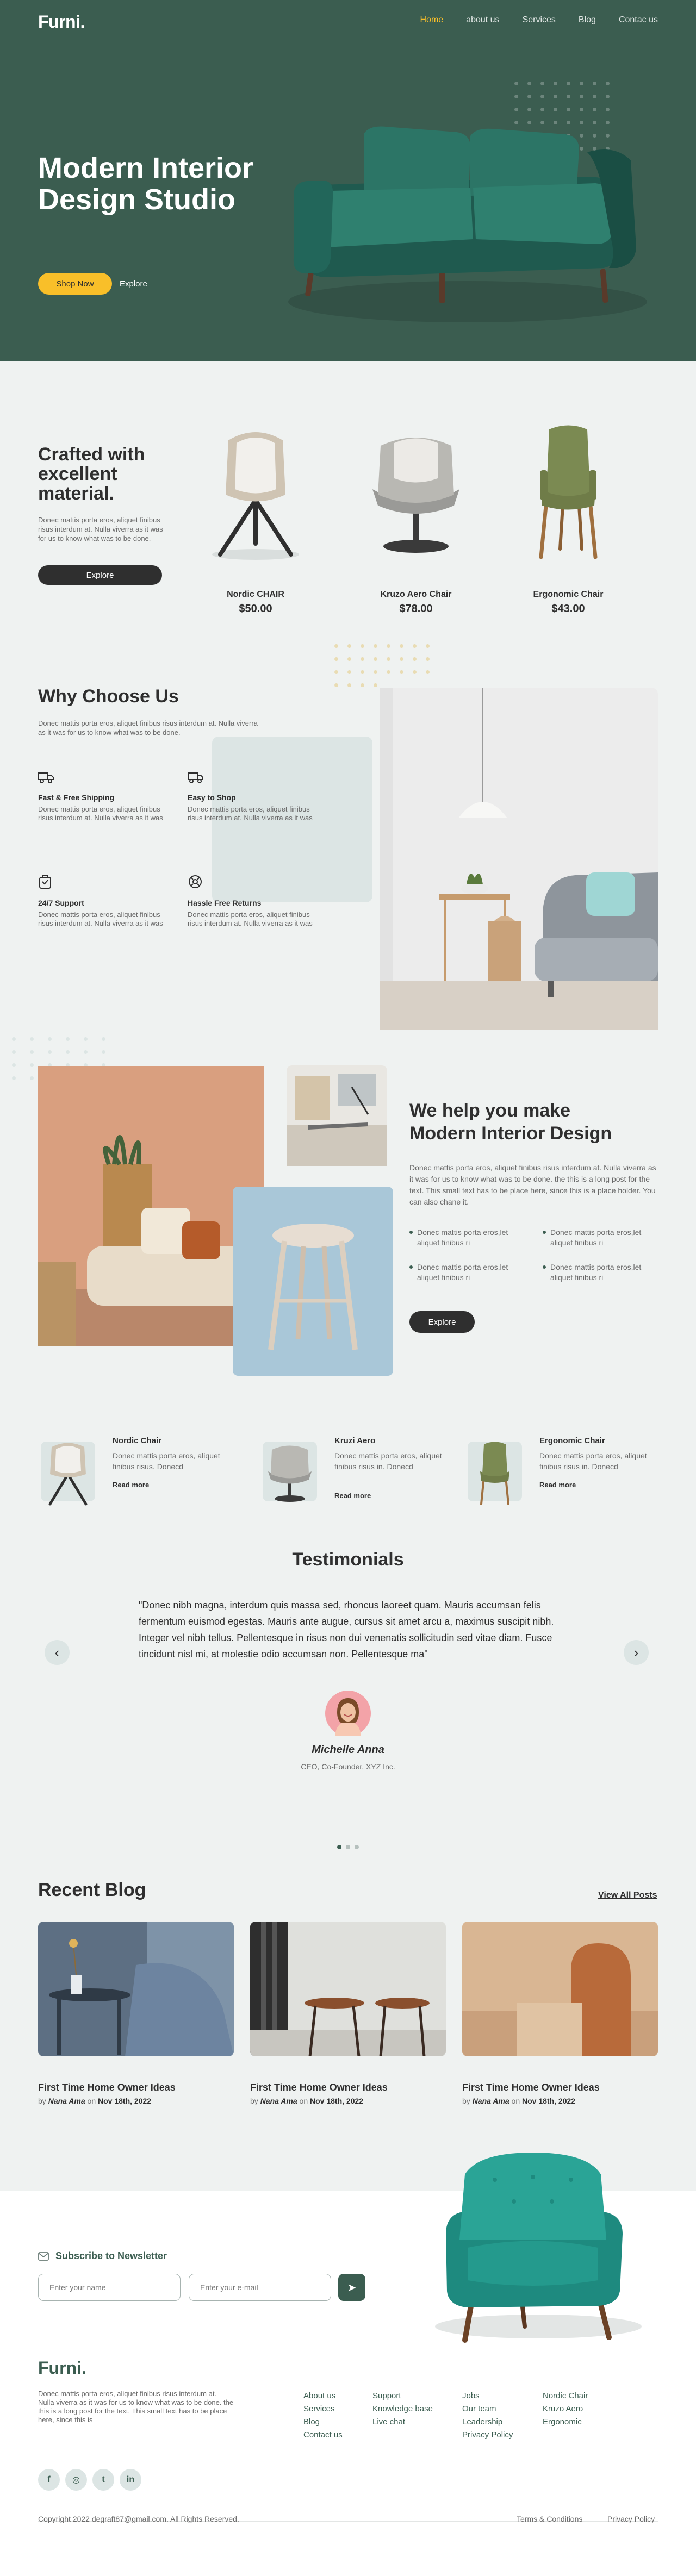 This screenshot has height=2576, width=696. What do you see at coordinates (487, 2397) in the screenshot?
I see `footer-link: Jobs` at bounding box center [487, 2397].